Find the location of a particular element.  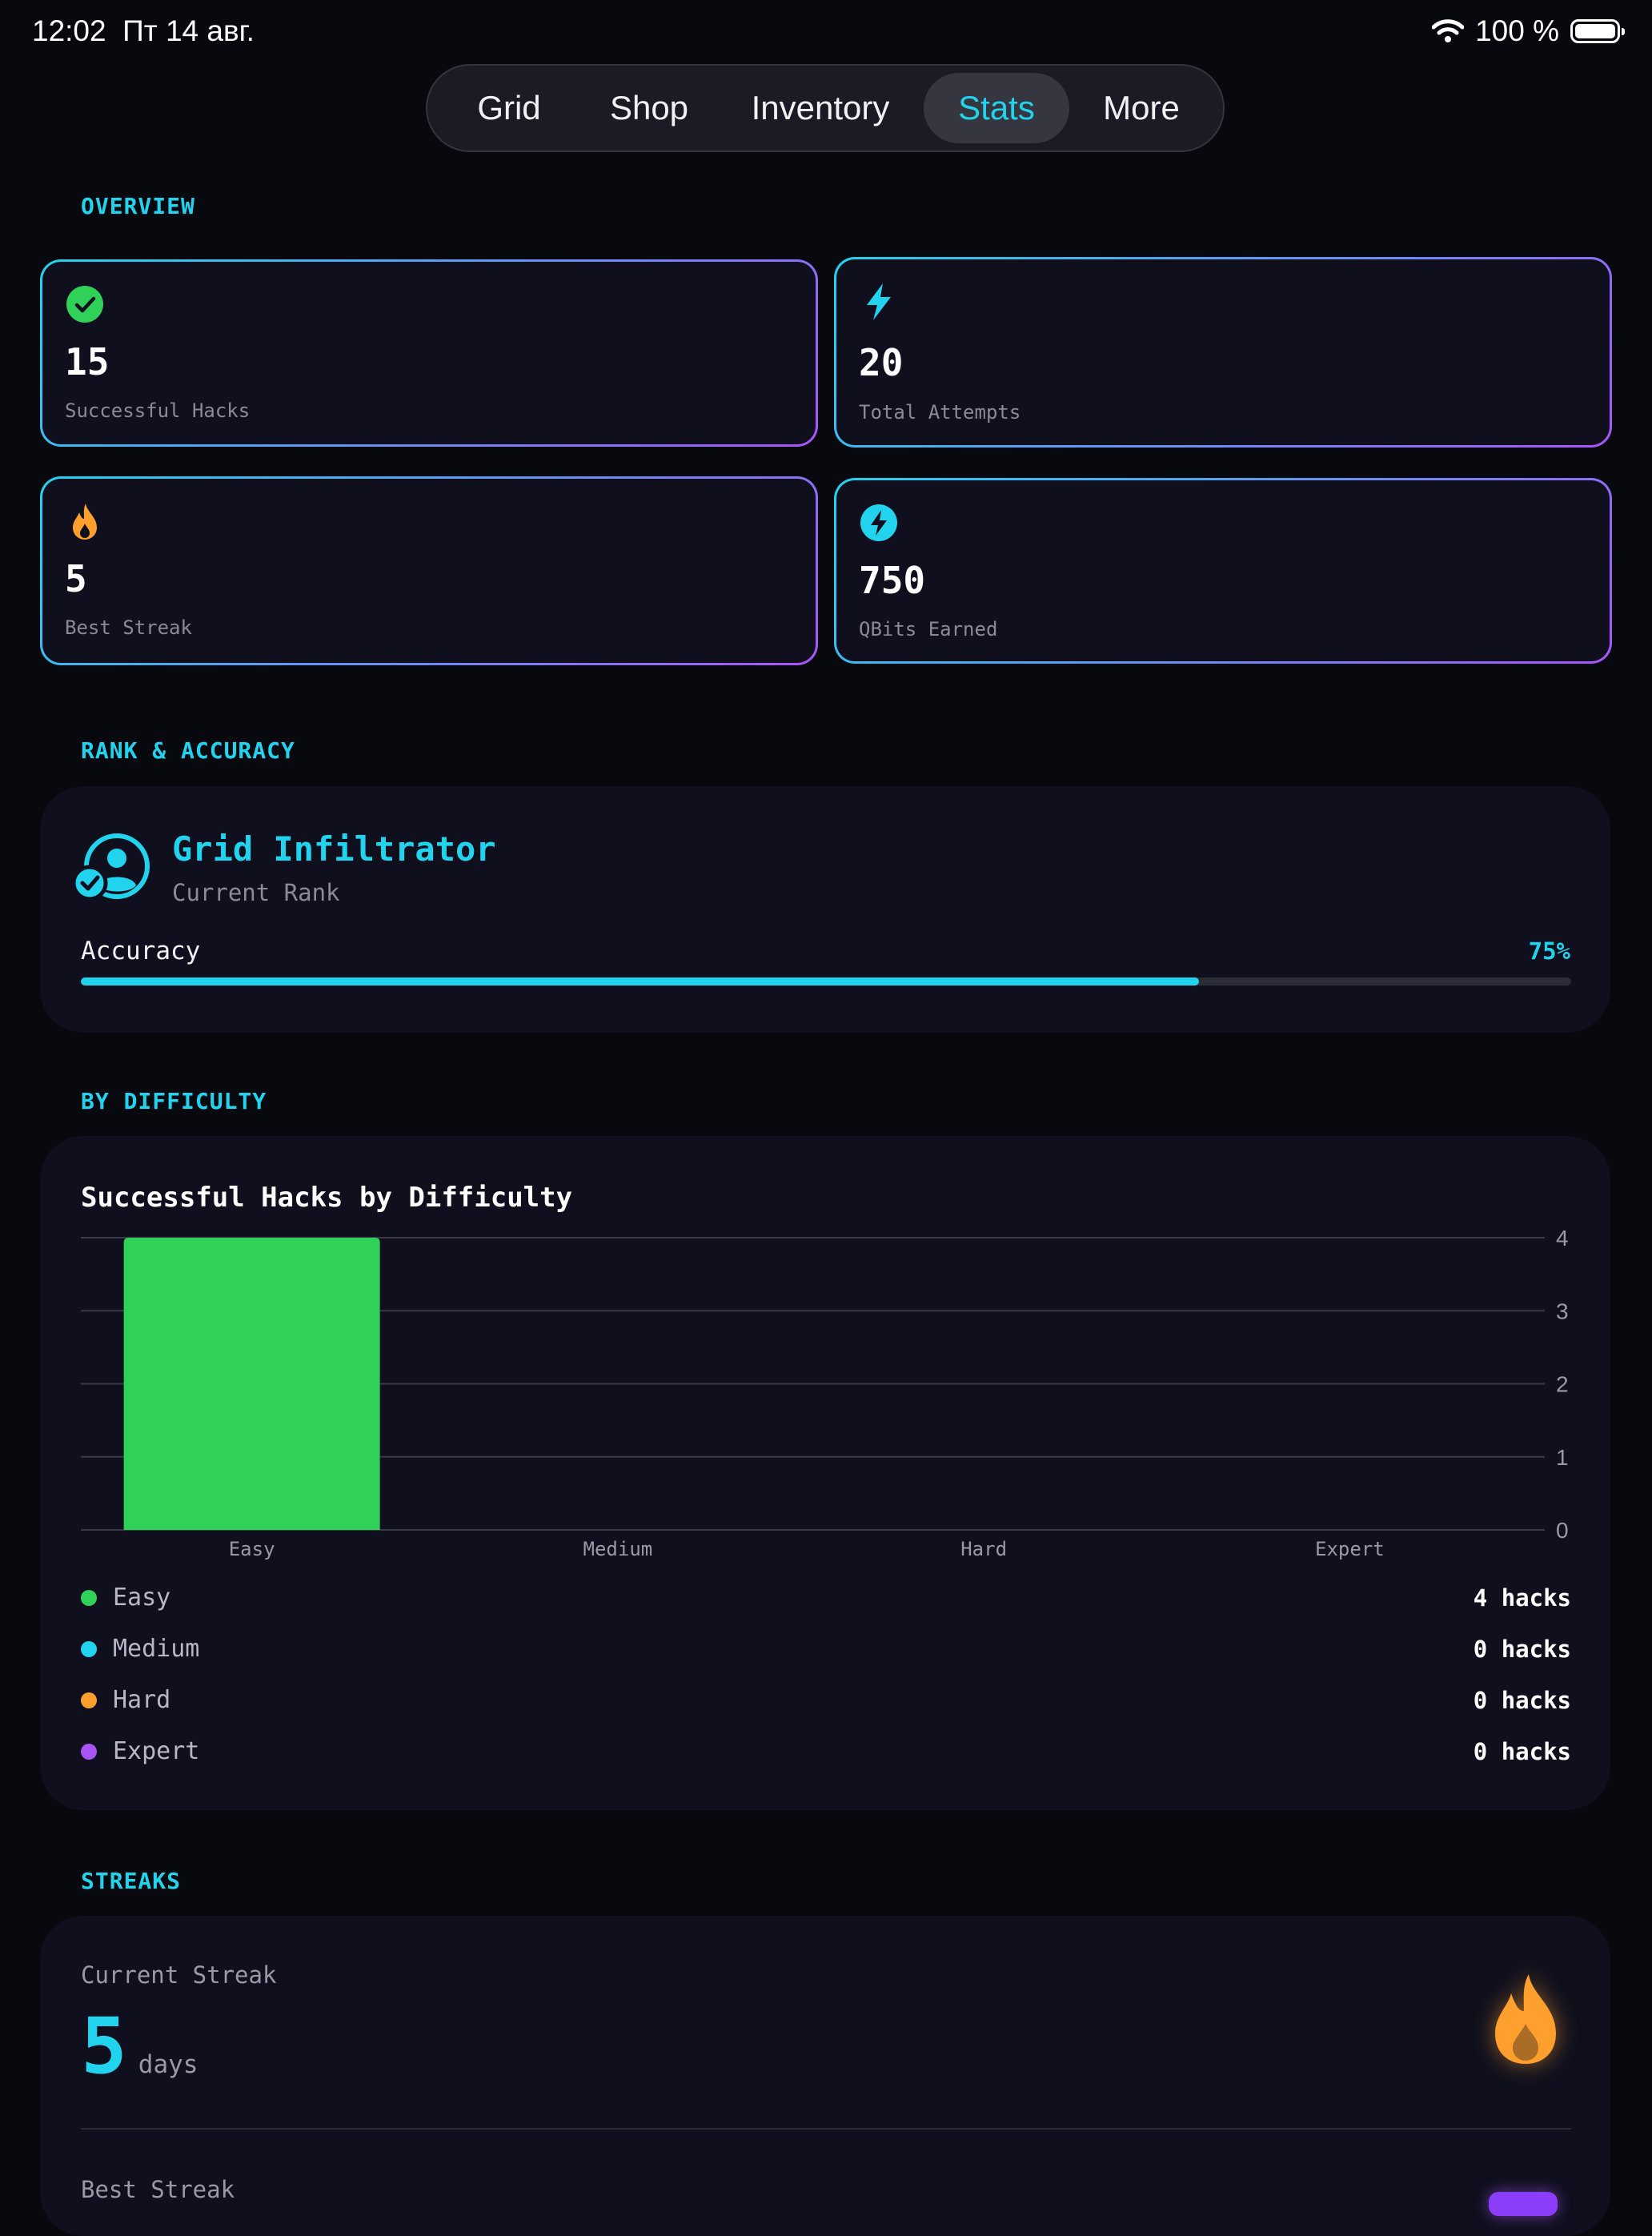

legend-row-easy: Easy 4 hacks is located at coordinates (826, 1598).